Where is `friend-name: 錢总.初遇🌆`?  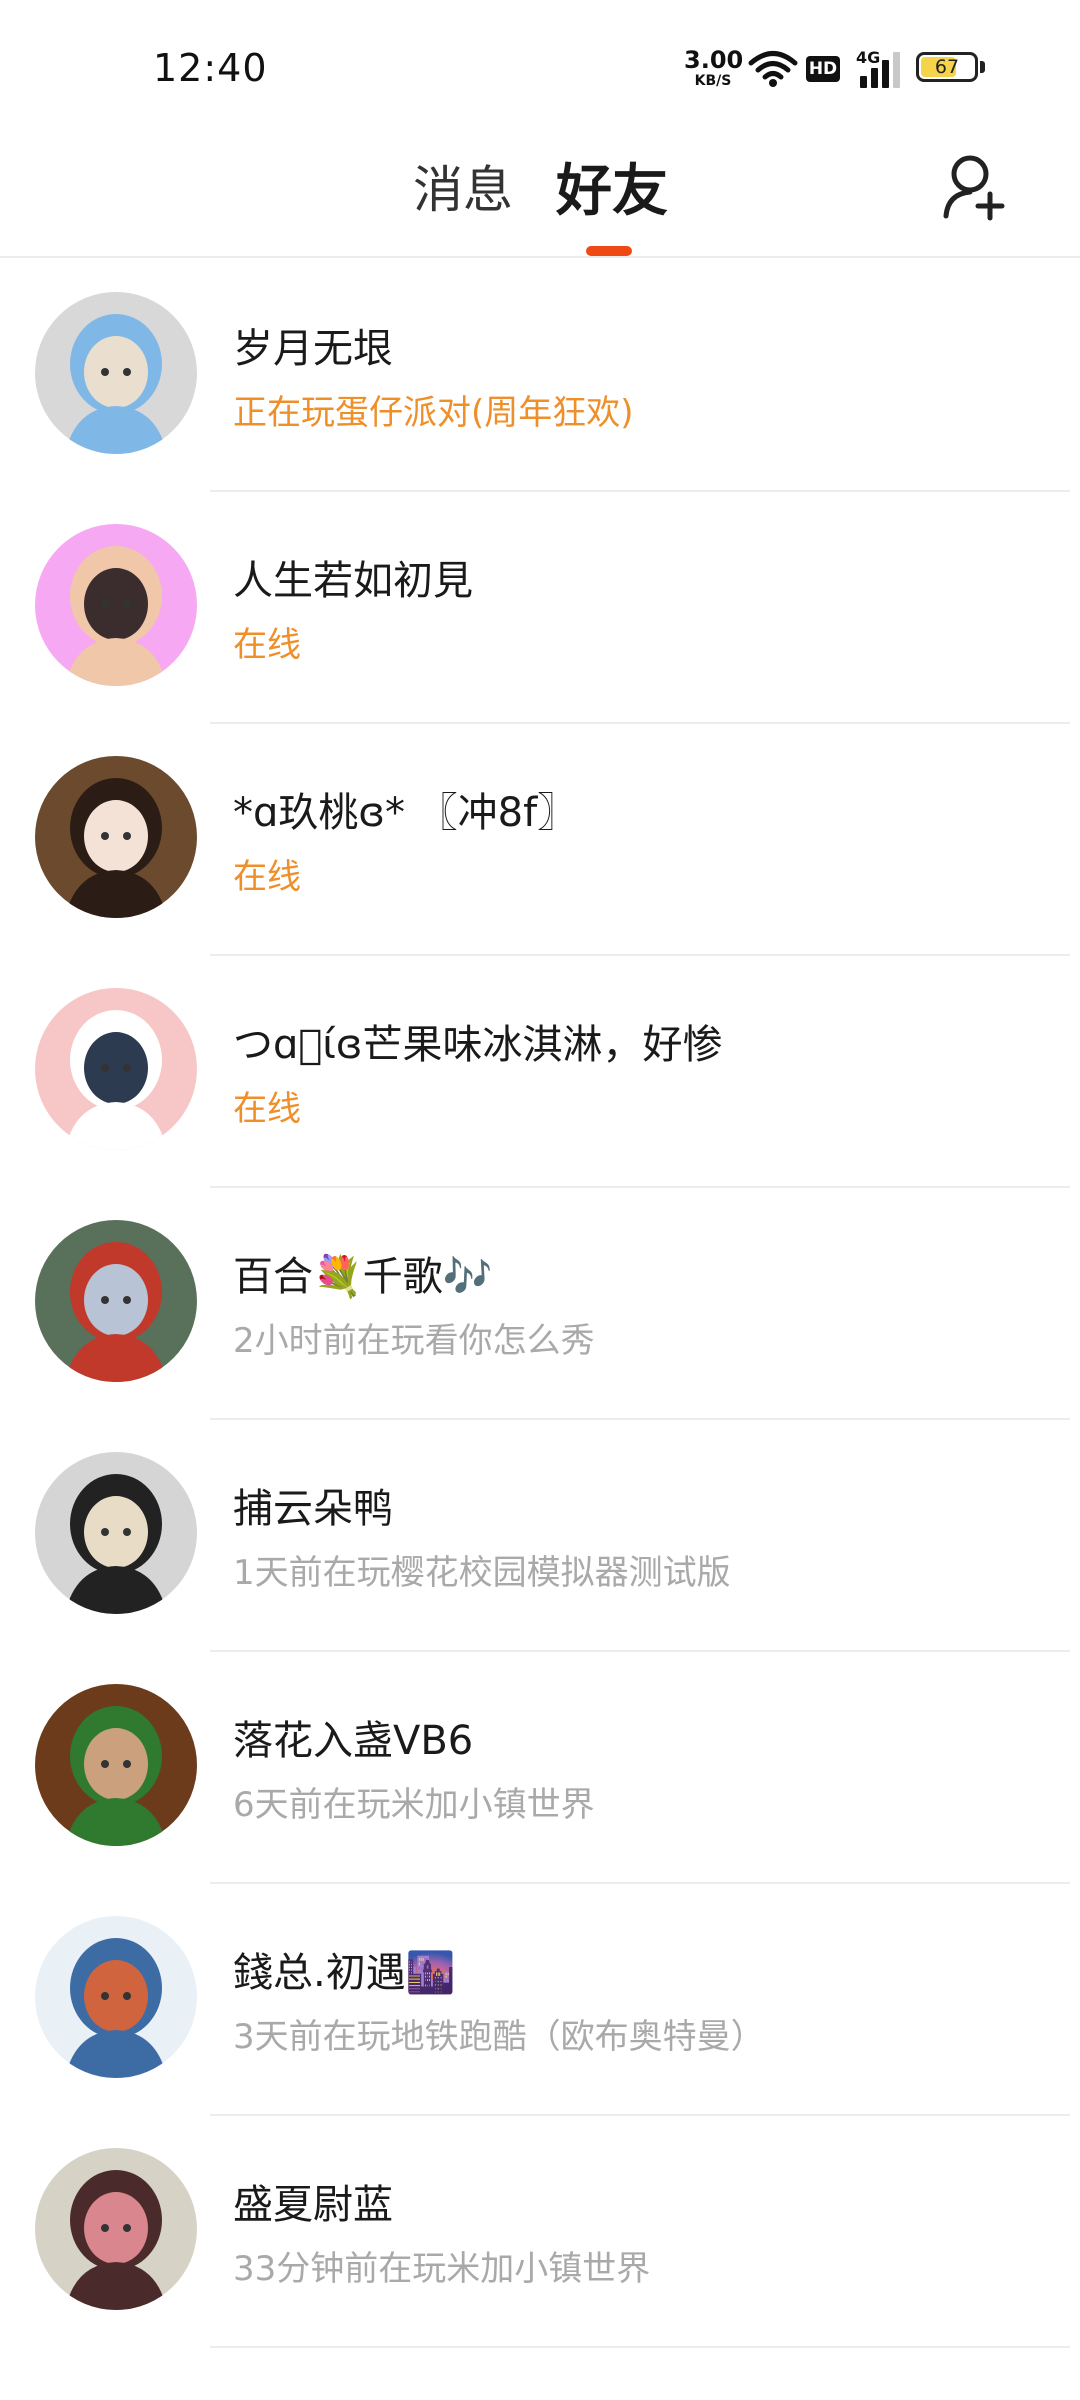 friend-name: 錢总.初遇🌆 is located at coordinates (344, 1973).